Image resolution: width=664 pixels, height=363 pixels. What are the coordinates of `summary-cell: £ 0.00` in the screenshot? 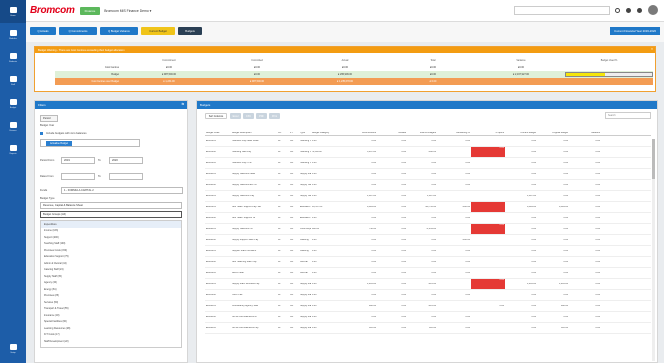 It's located at (433, 81).